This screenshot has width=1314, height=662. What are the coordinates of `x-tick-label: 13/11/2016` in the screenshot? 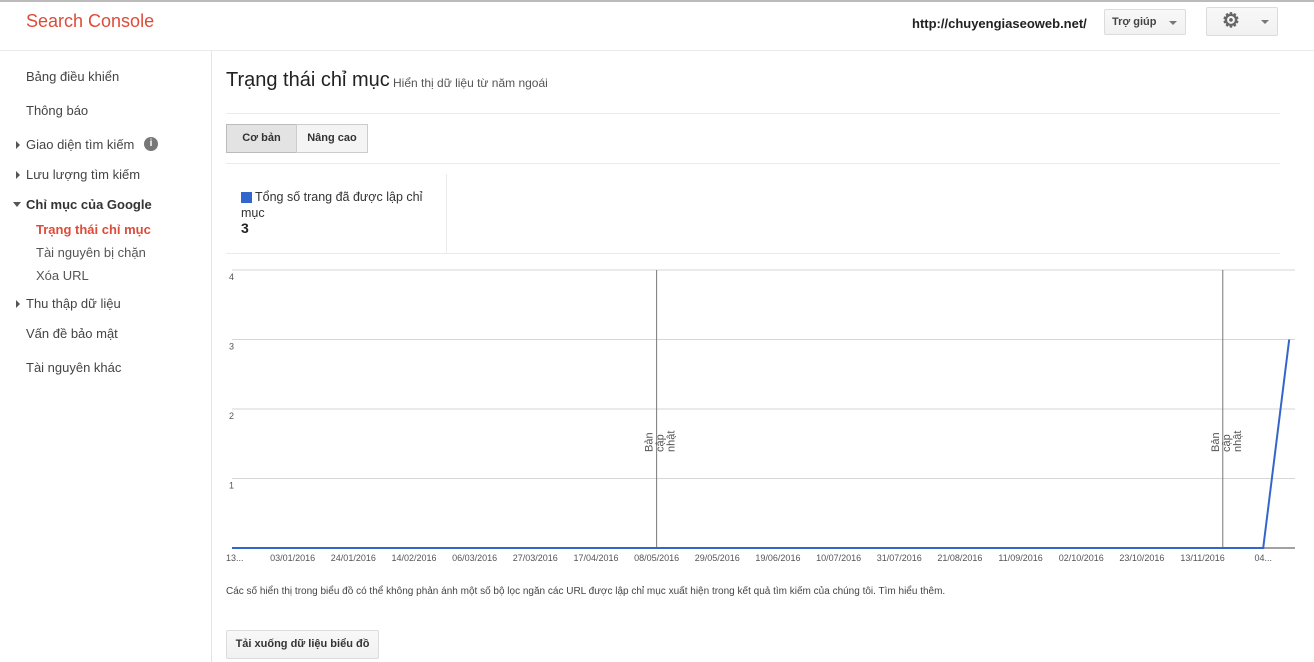 It's located at (1202, 558).